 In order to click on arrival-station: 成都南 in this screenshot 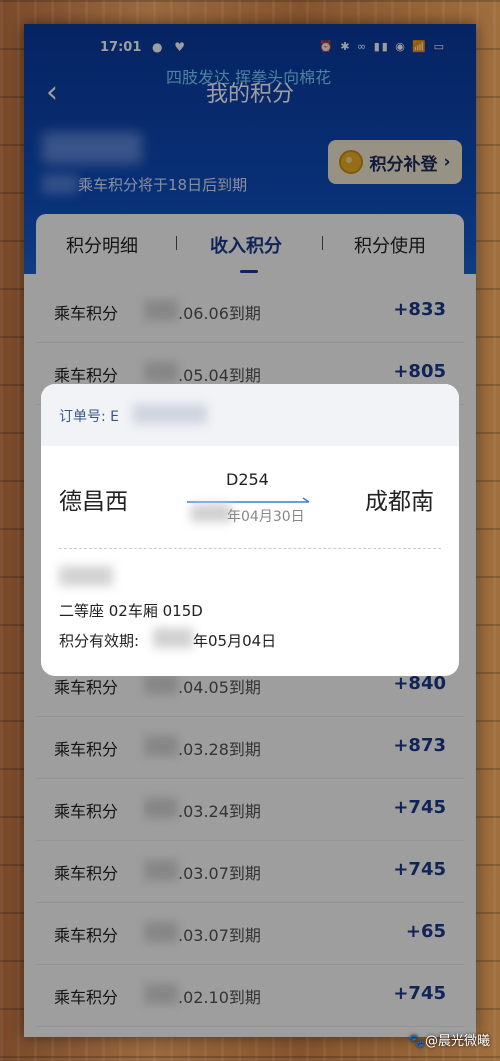, I will do `click(399, 502)`.